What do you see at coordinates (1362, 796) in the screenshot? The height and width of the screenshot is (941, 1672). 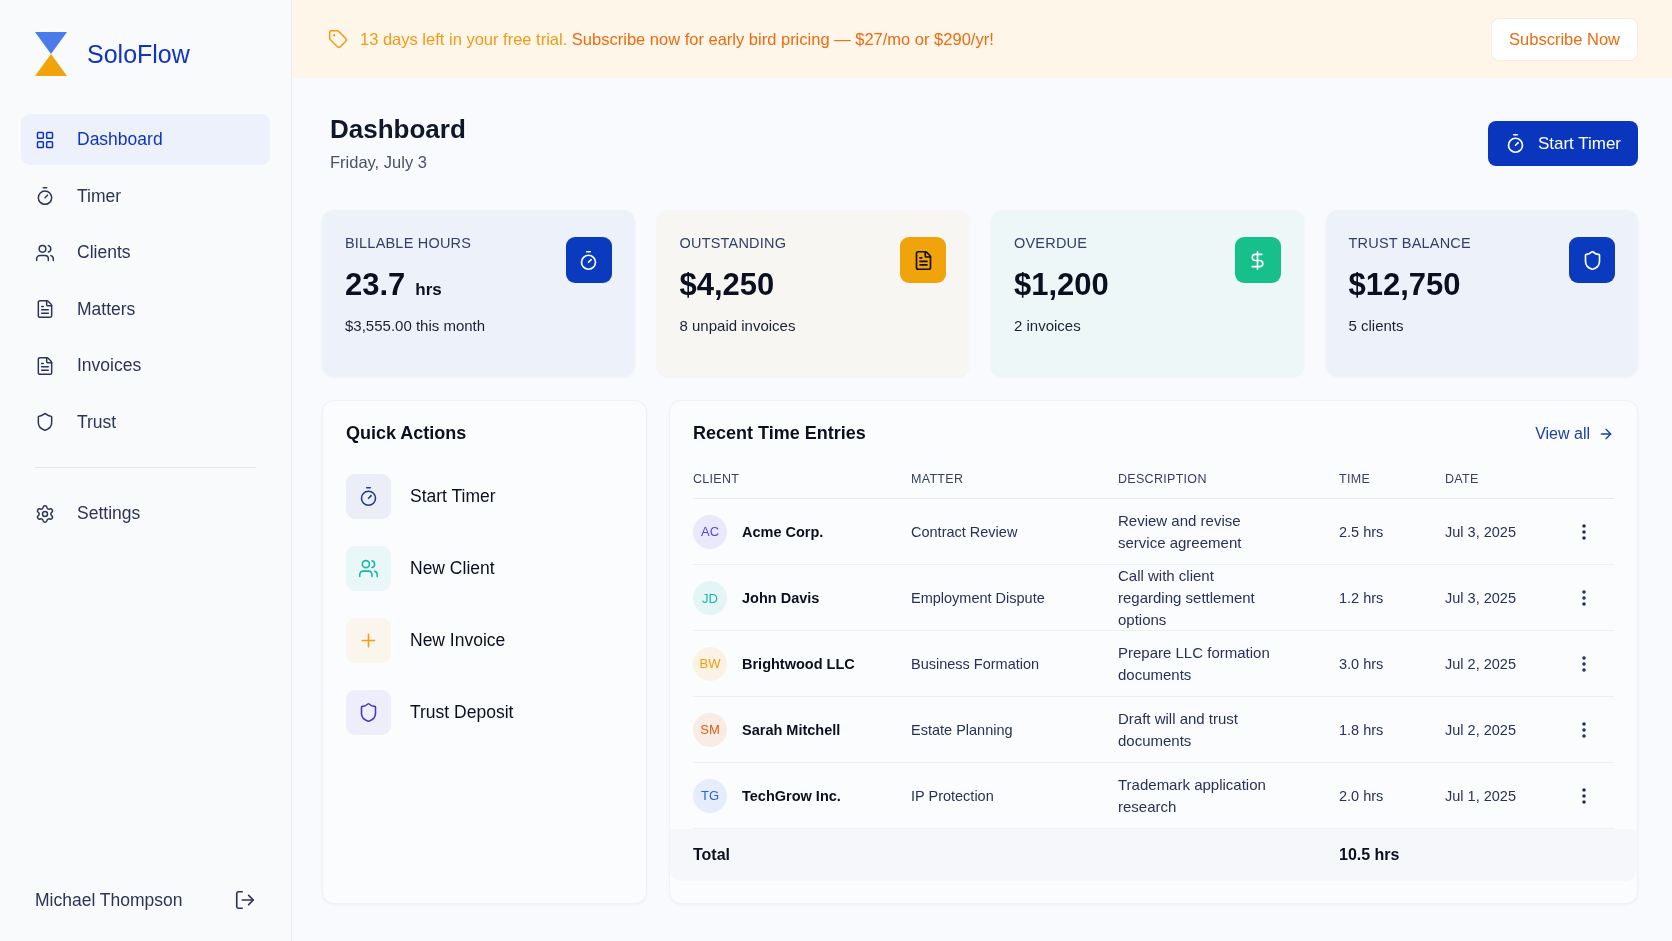 I see `time-cell-text: 2.0 hrs` at bounding box center [1362, 796].